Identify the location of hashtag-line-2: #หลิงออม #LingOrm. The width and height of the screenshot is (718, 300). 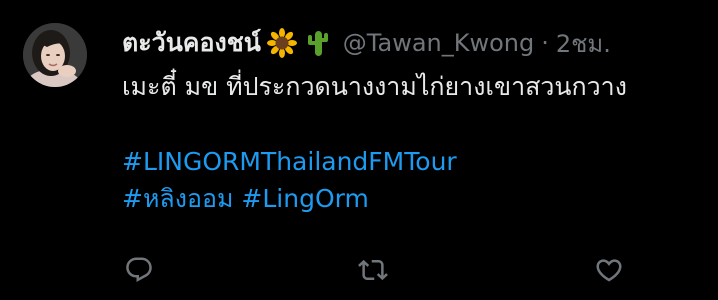
(407, 198).